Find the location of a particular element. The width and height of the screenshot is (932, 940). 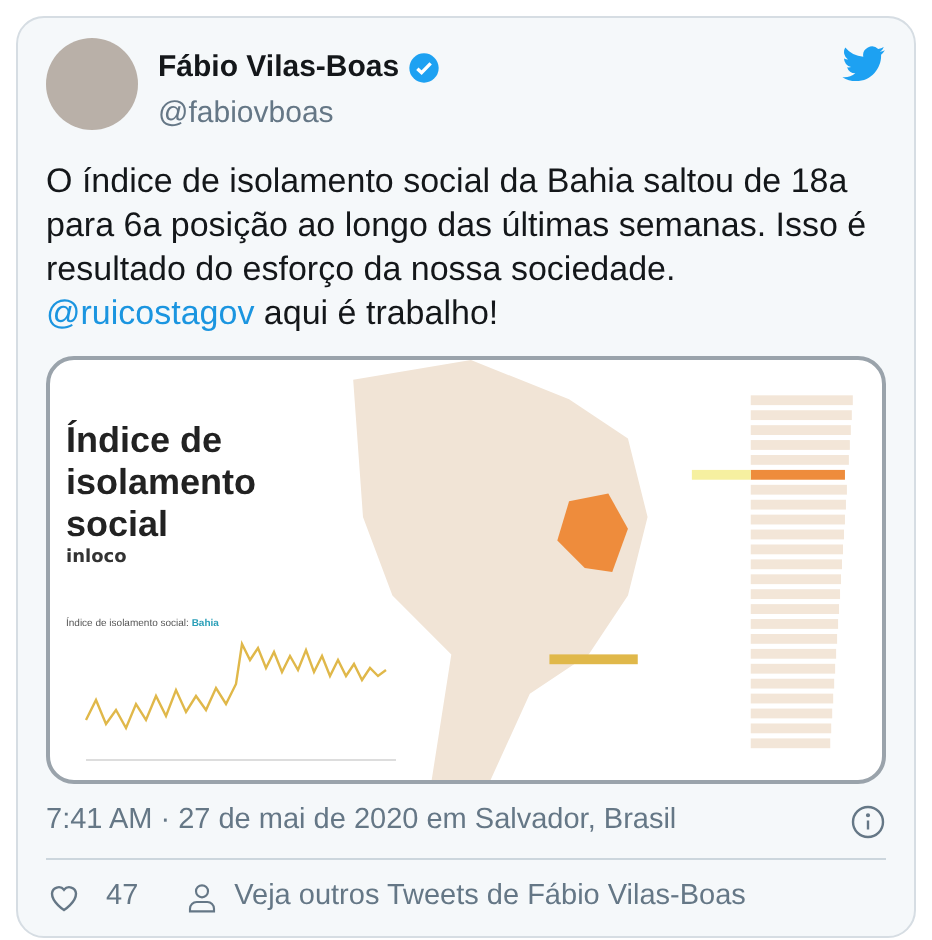

highlight-bar is located at coordinates (721, 474).